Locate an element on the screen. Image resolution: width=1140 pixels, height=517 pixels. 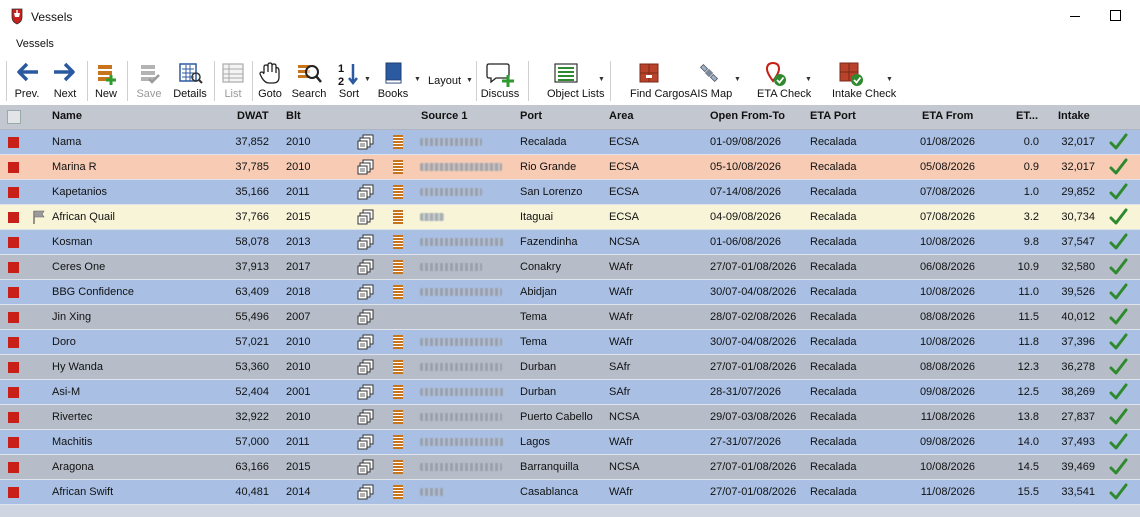
vessel-name: Ceres One is located at coordinates (78, 267).